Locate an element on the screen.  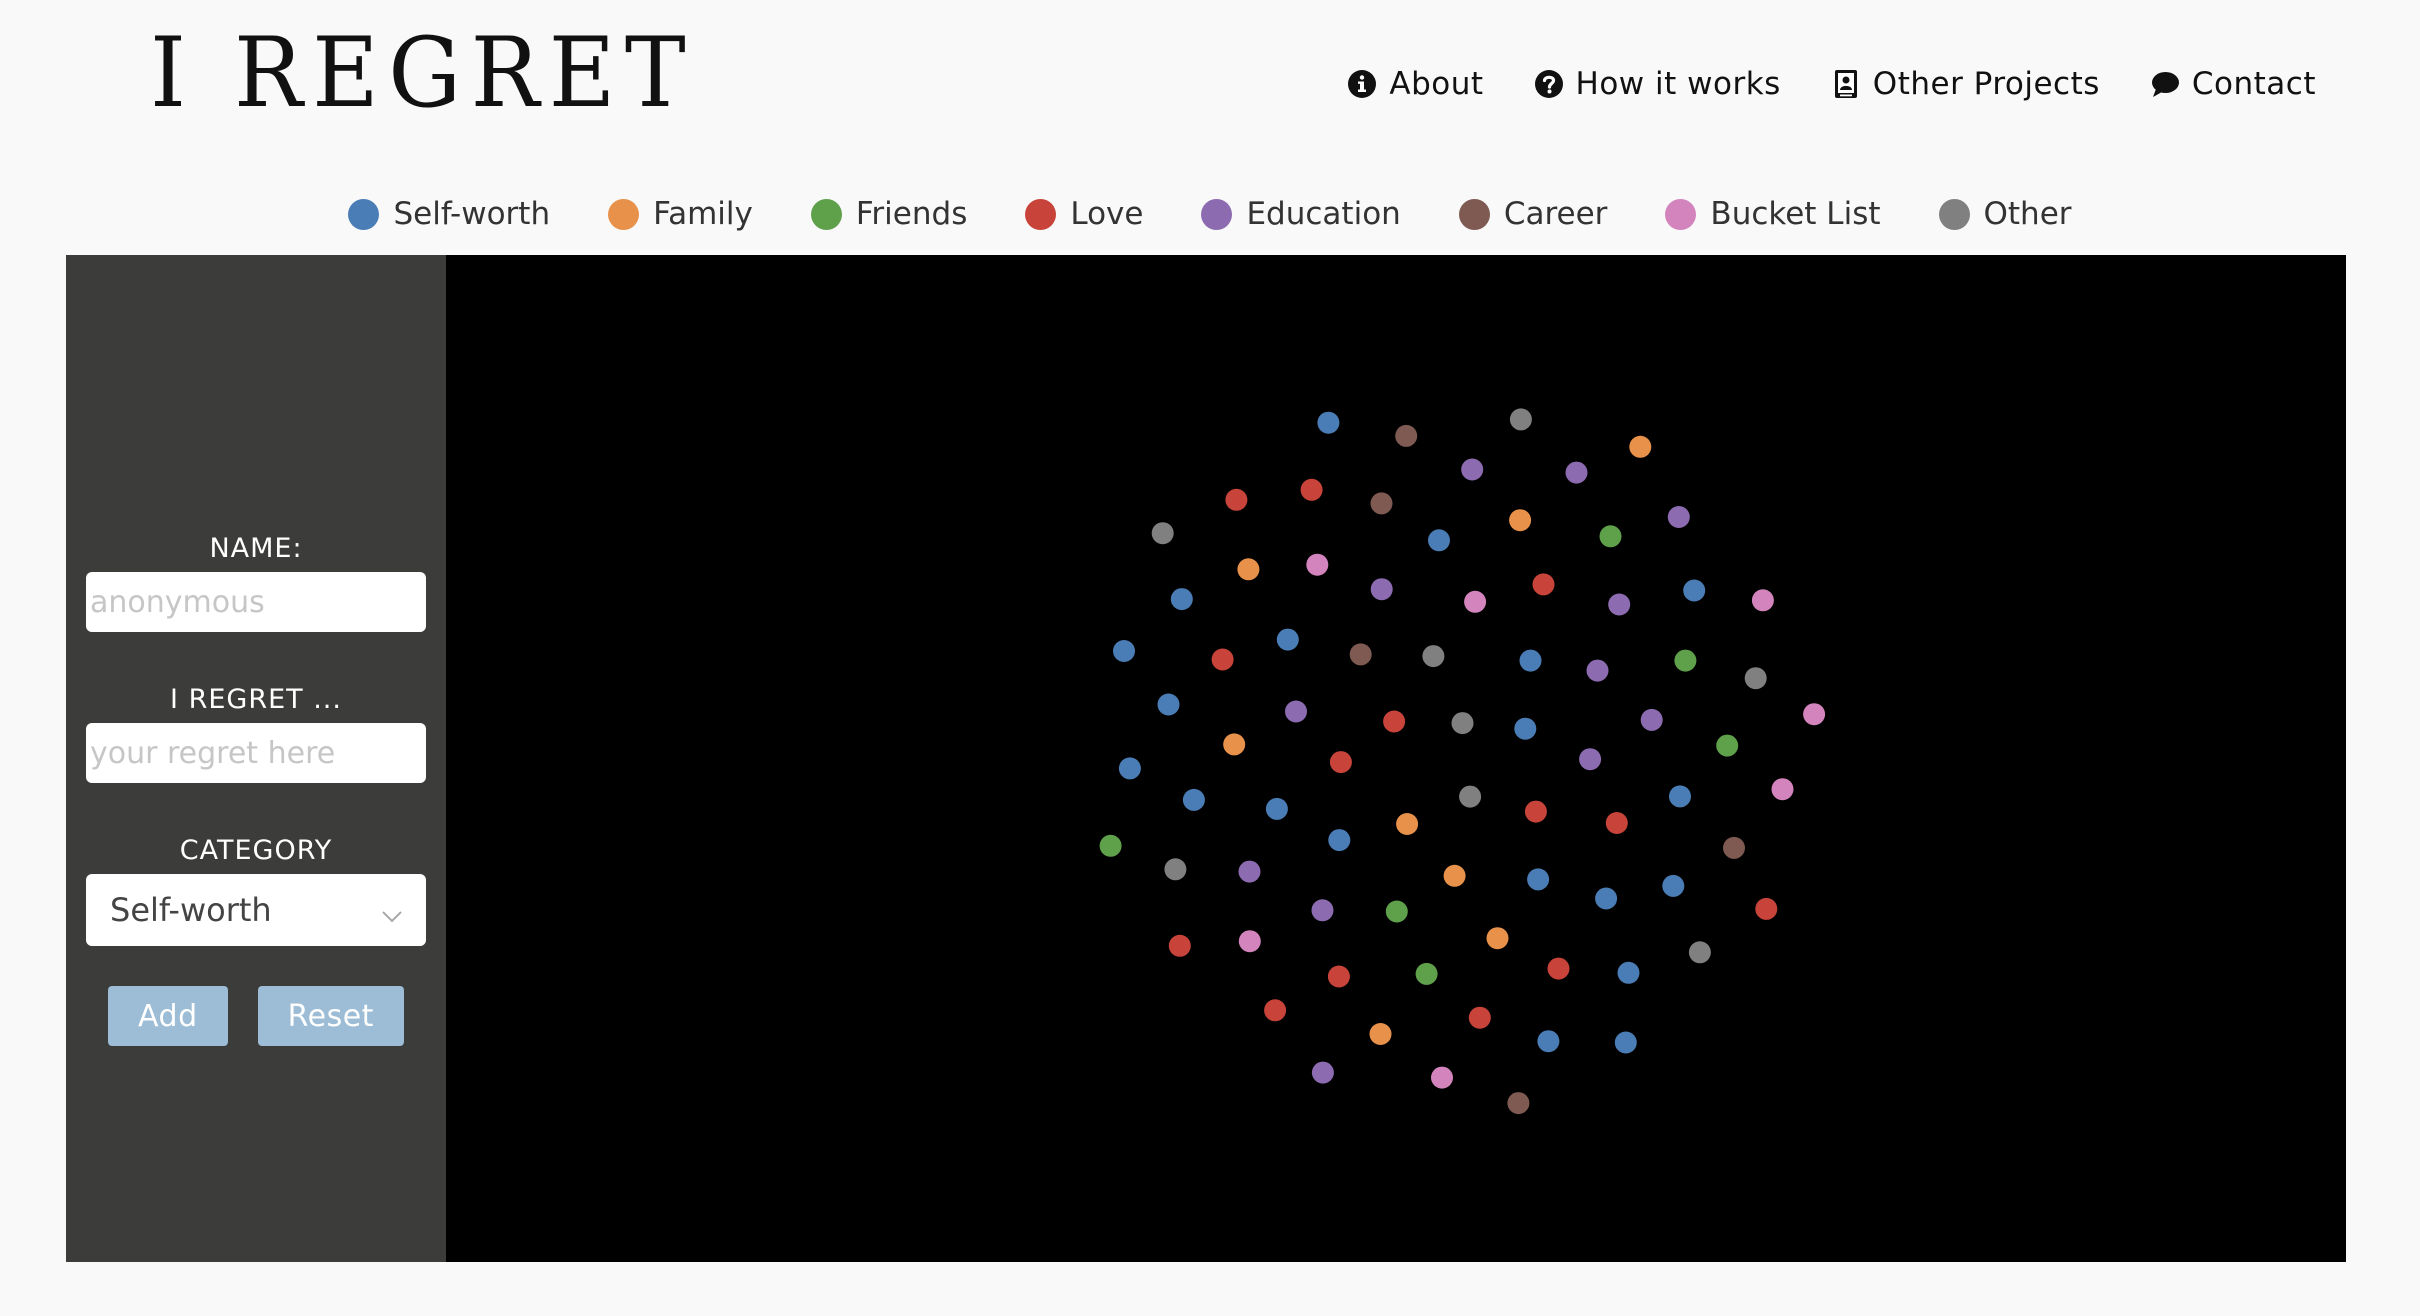
regret-input is located at coordinates (256, 753).